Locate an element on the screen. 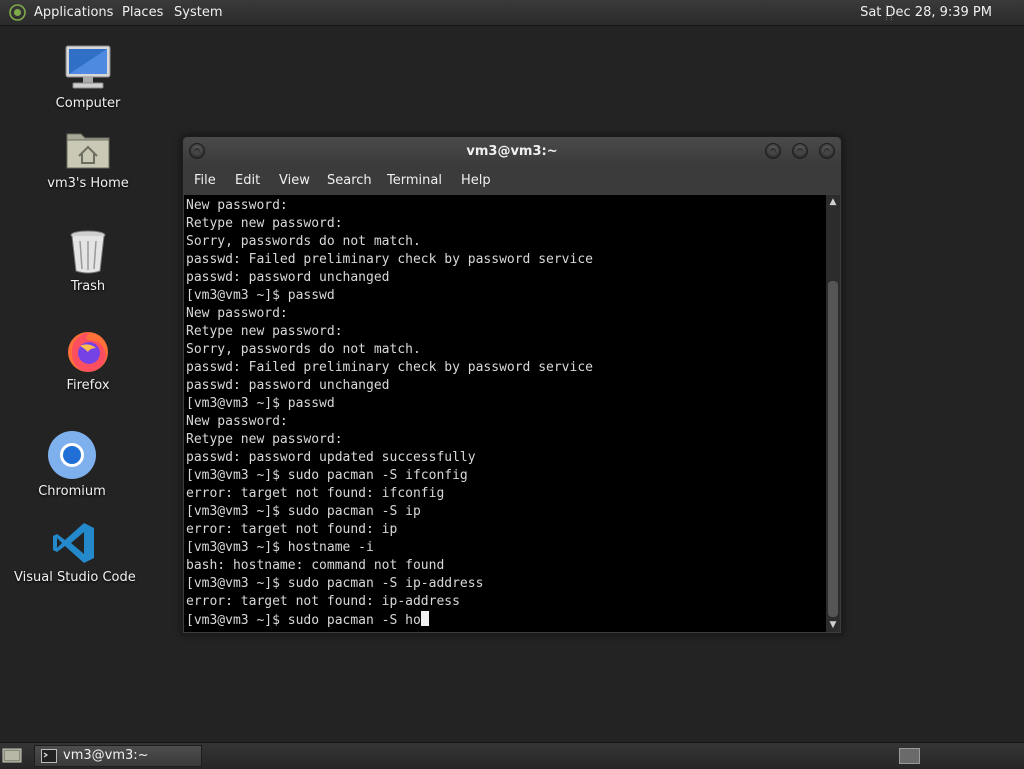 Image resolution: width=1024 pixels, height=769 pixels. chromium-icon is located at coordinates (72, 455).